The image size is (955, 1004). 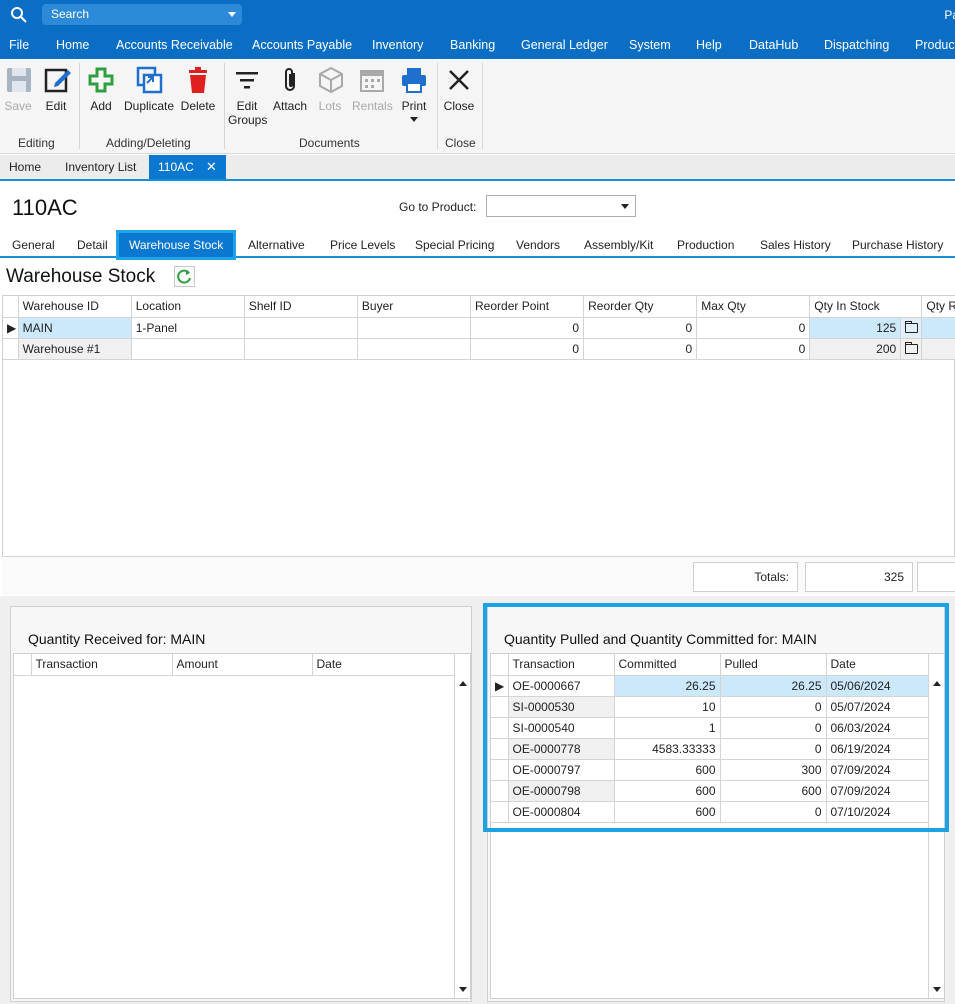 What do you see at coordinates (184, 276) in the screenshot?
I see `refresh-button` at bounding box center [184, 276].